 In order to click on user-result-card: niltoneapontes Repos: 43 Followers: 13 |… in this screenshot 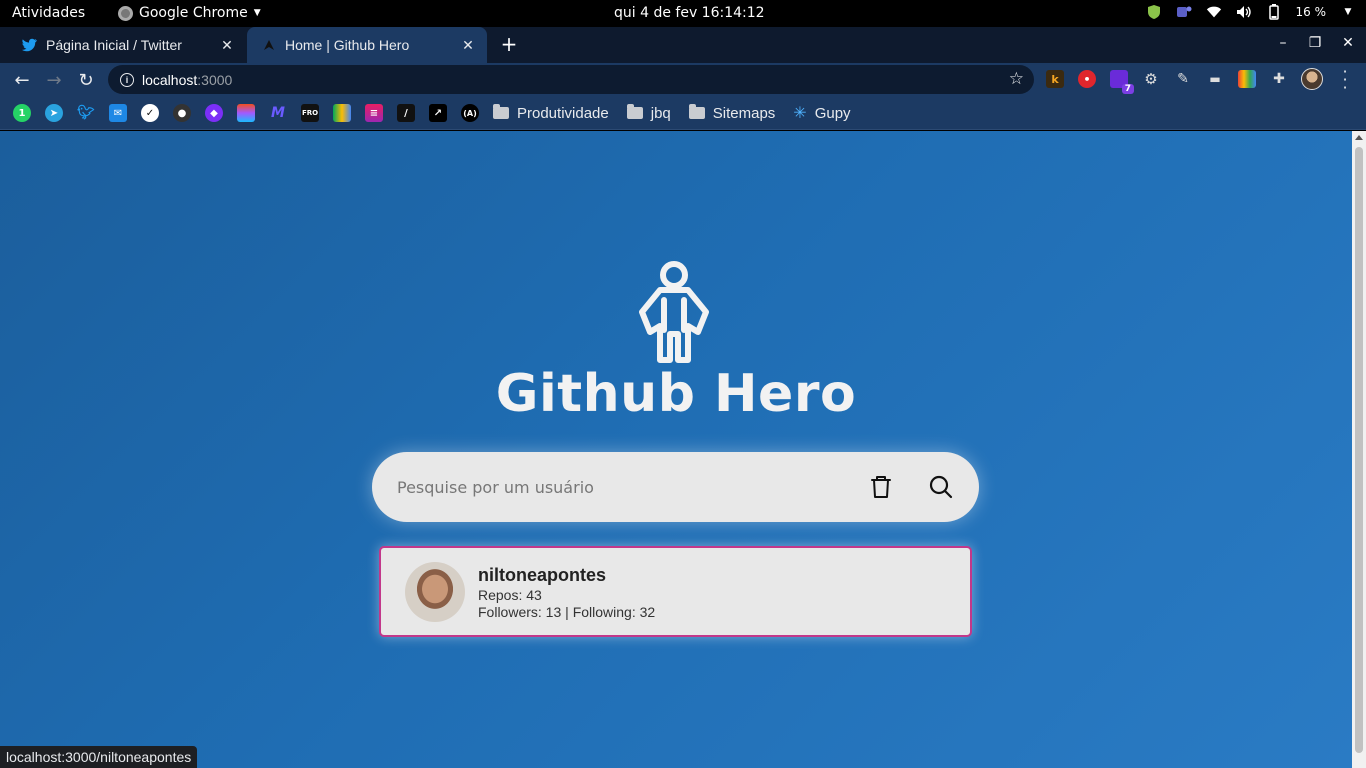, I will do `click(675, 591)`.